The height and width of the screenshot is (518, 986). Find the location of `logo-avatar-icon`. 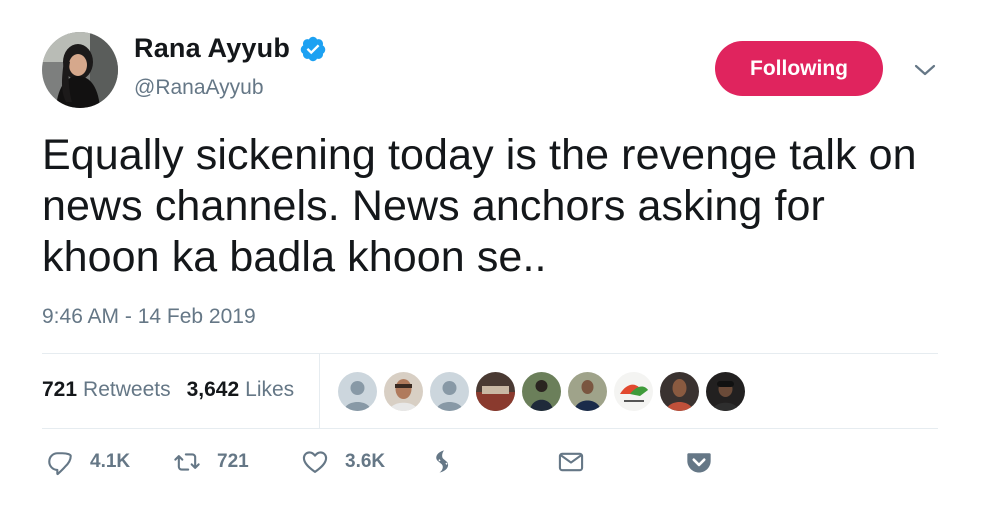

logo-avatar-icon is located at coordinates (633, 391).